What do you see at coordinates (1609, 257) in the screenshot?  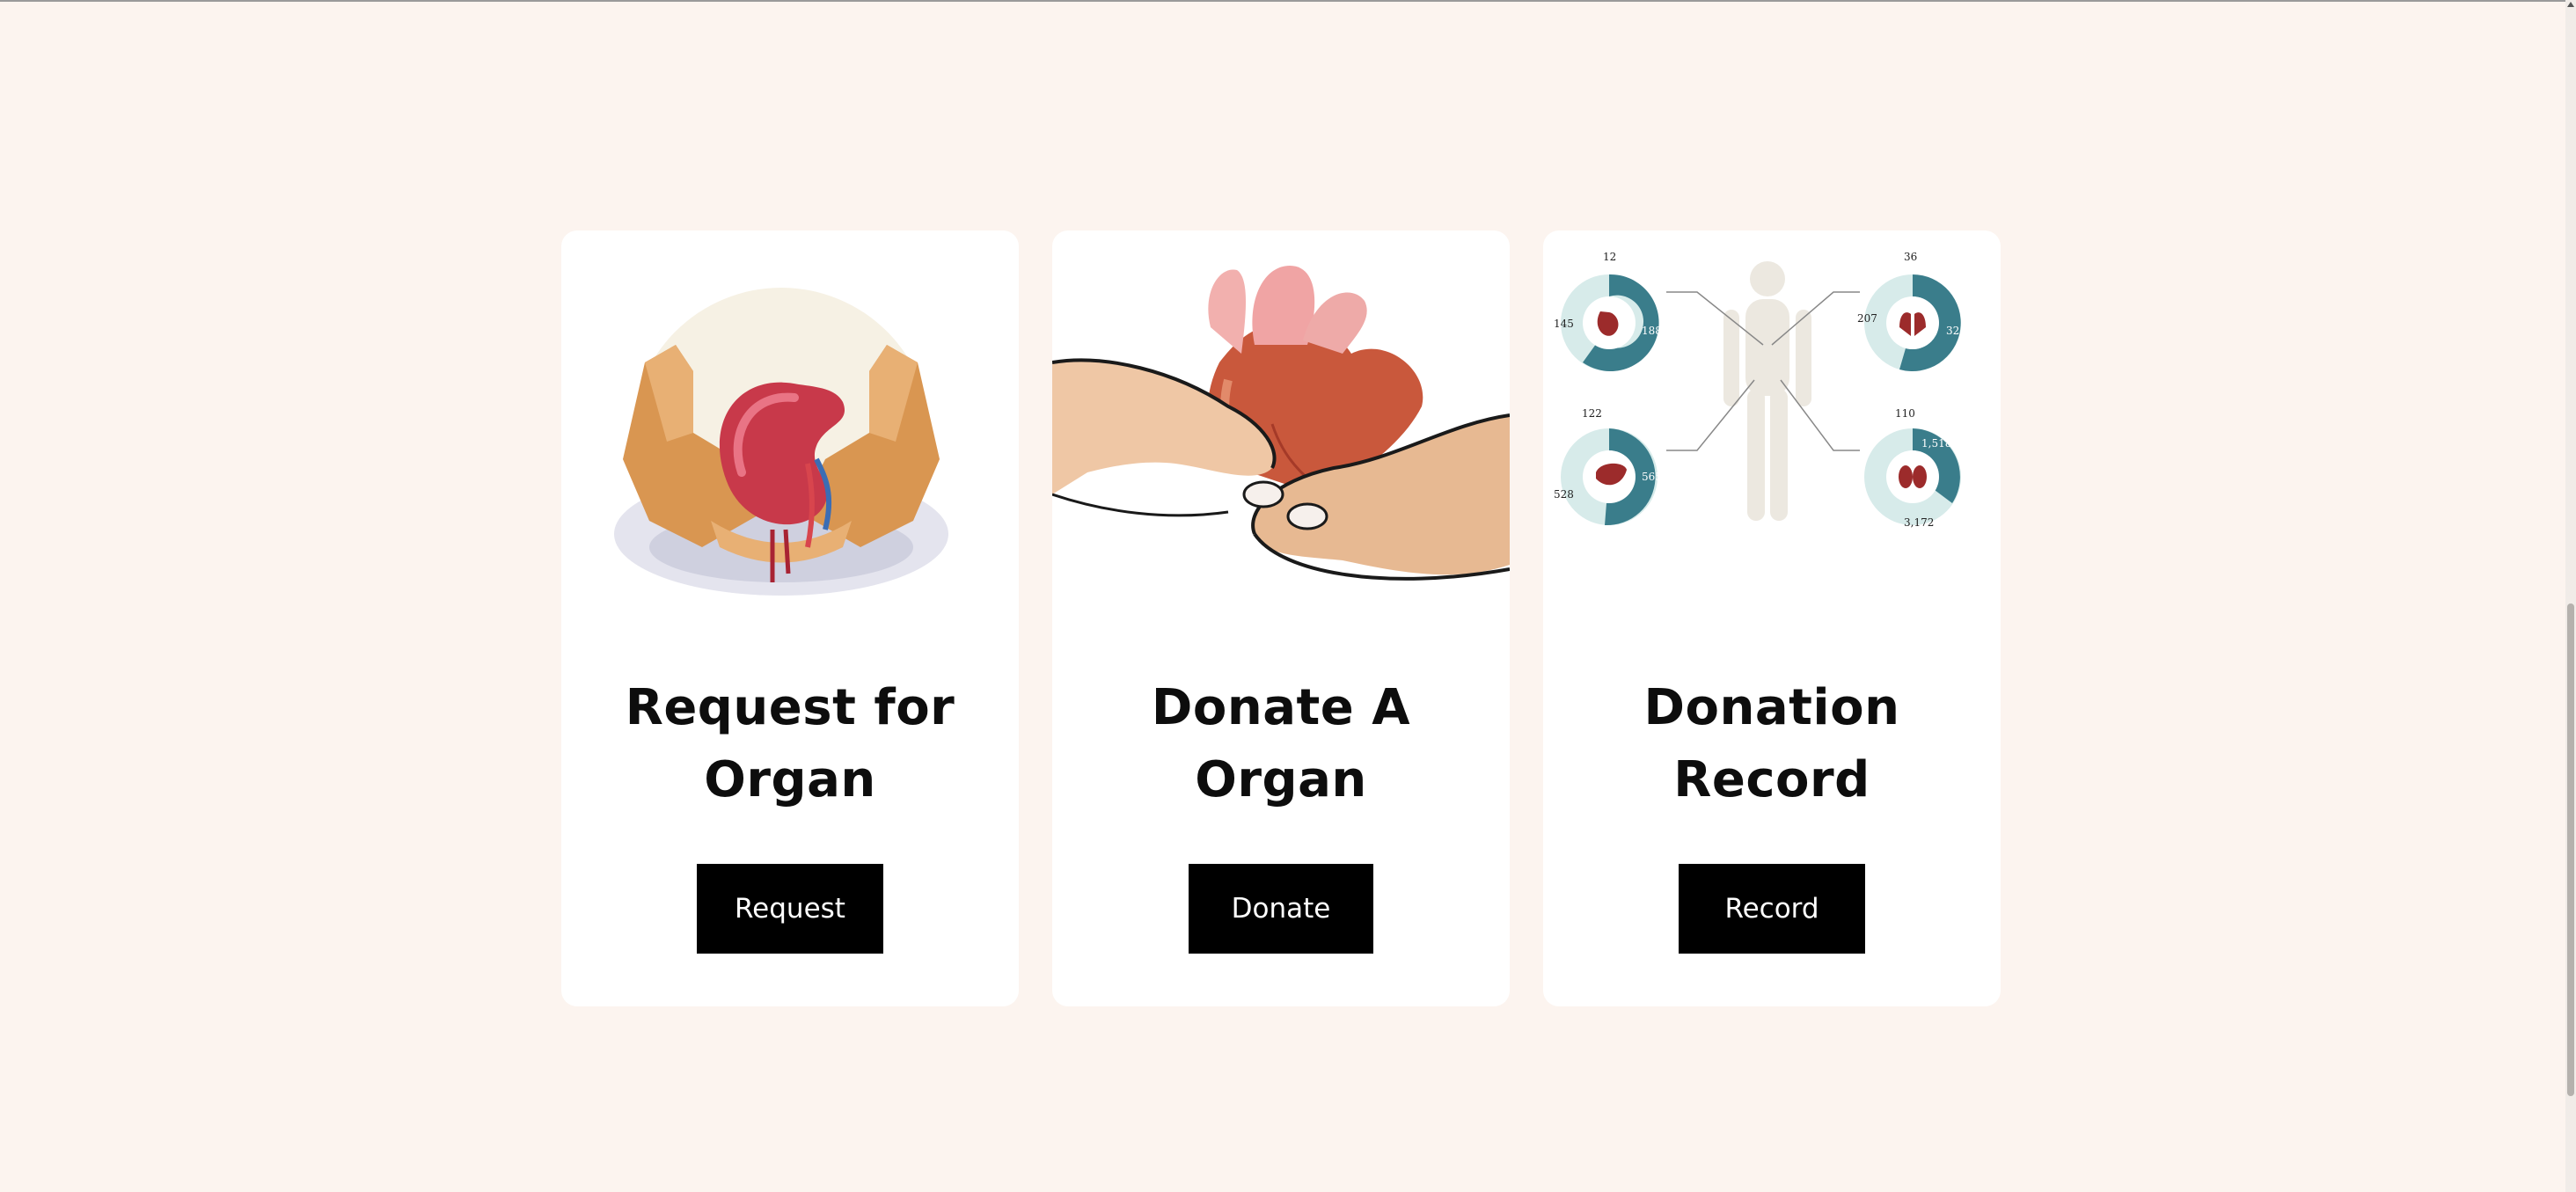 I see `heart-top-value: 12` at bounding box center [1609, 257].